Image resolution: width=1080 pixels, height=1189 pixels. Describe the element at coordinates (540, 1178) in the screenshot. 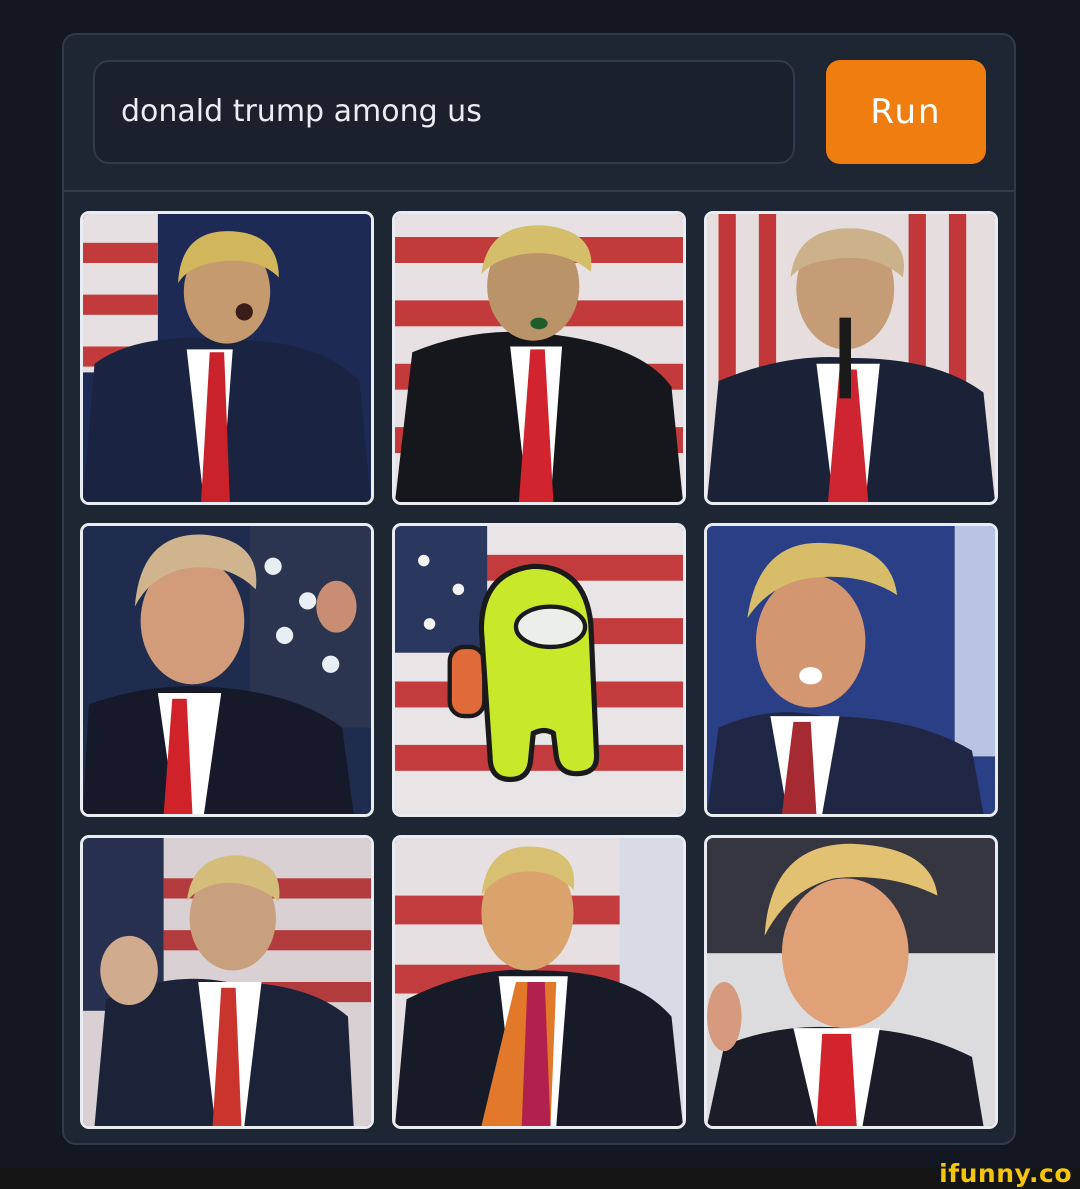

I see `watermark-bar` at that location.